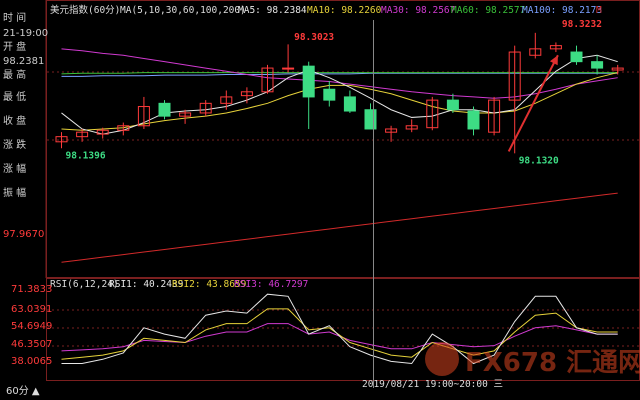 The height and width of the screenshot is (400, 640). What do you see at coordinates (31, 344) in the screenshot?
I see `rsi-tick: 46.3507` at bounding box center [31, 344].